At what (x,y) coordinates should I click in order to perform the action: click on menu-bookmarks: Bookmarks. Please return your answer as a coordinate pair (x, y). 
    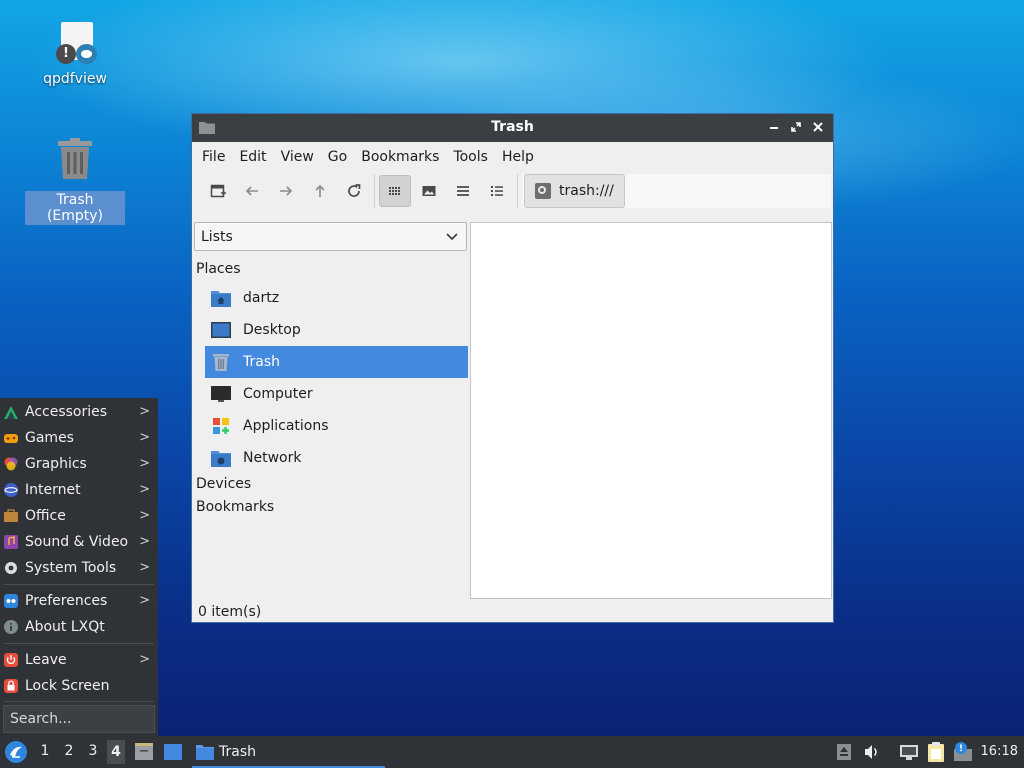
    Looking at the image, I should click on (400, 157).